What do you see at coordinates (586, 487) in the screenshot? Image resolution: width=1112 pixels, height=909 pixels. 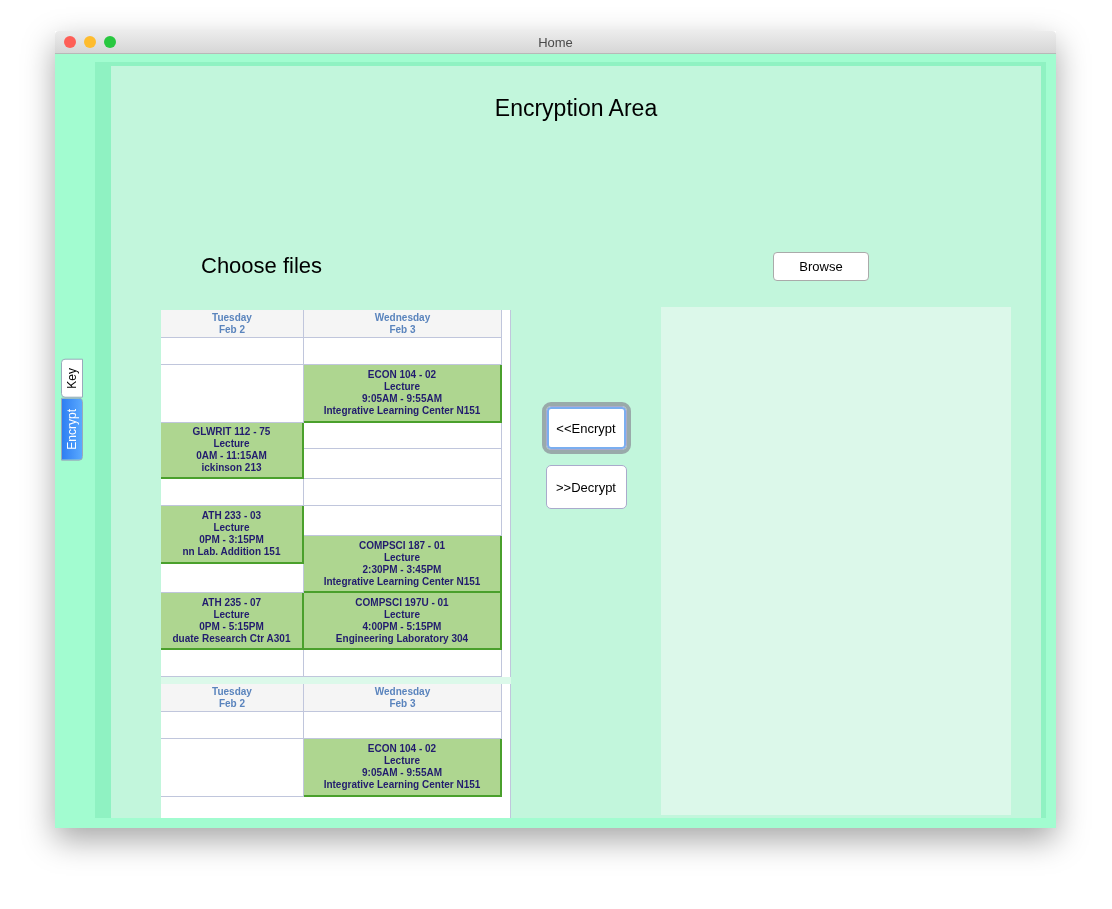 I see `action-button: >>Decrypt` at bounding box center [586, 487].